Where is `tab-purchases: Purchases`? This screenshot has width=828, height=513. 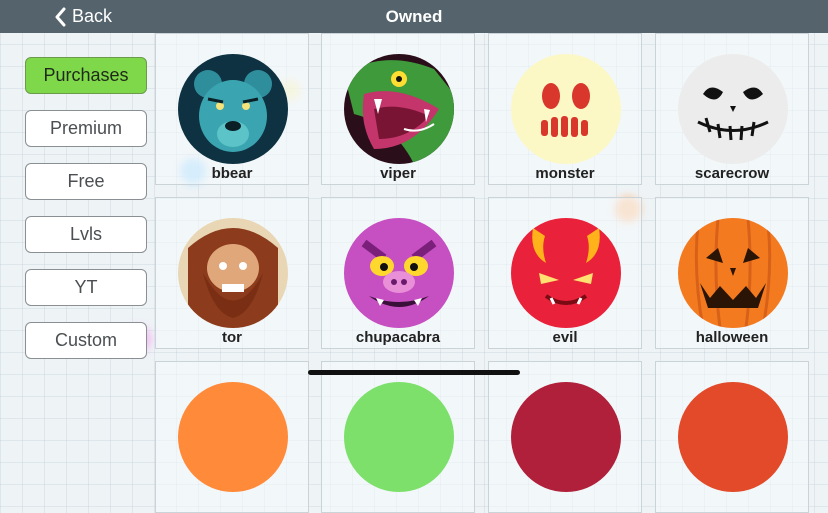 tab-purchases: Purchases is located at coordinates (86, 75).